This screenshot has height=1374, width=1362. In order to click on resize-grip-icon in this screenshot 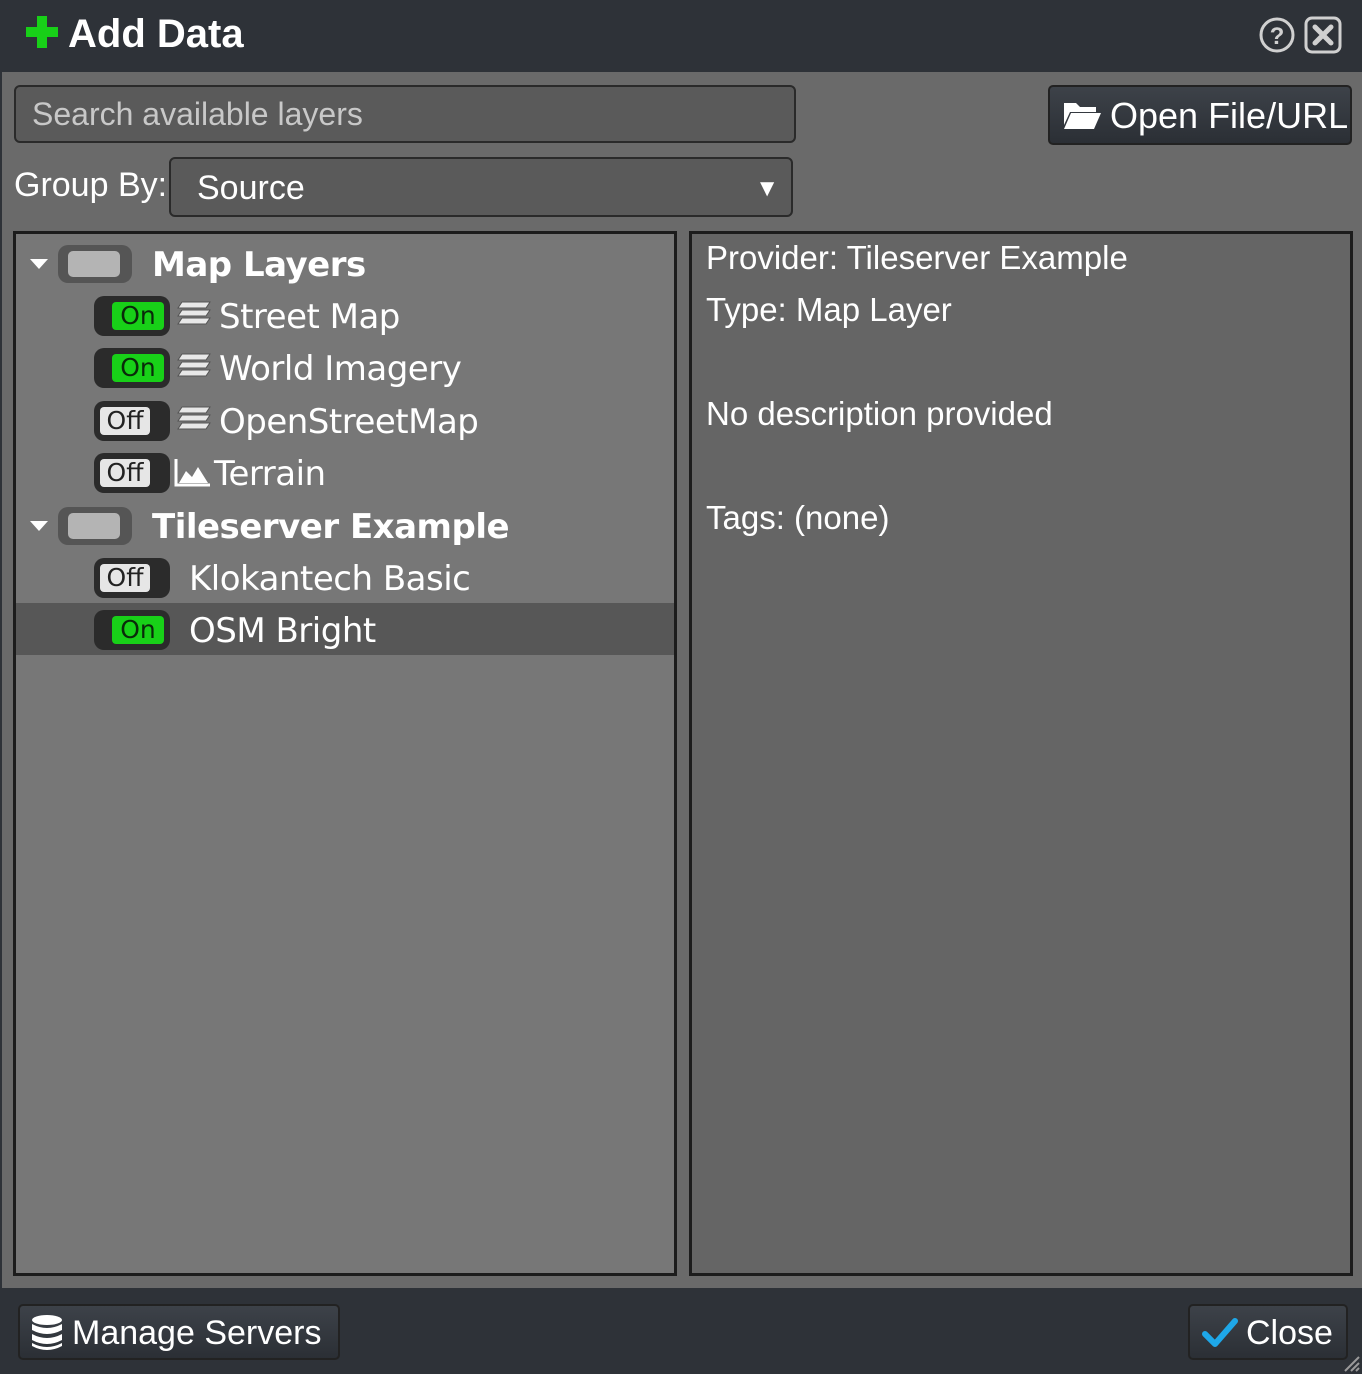, I will do `click(1351, 1363)`.